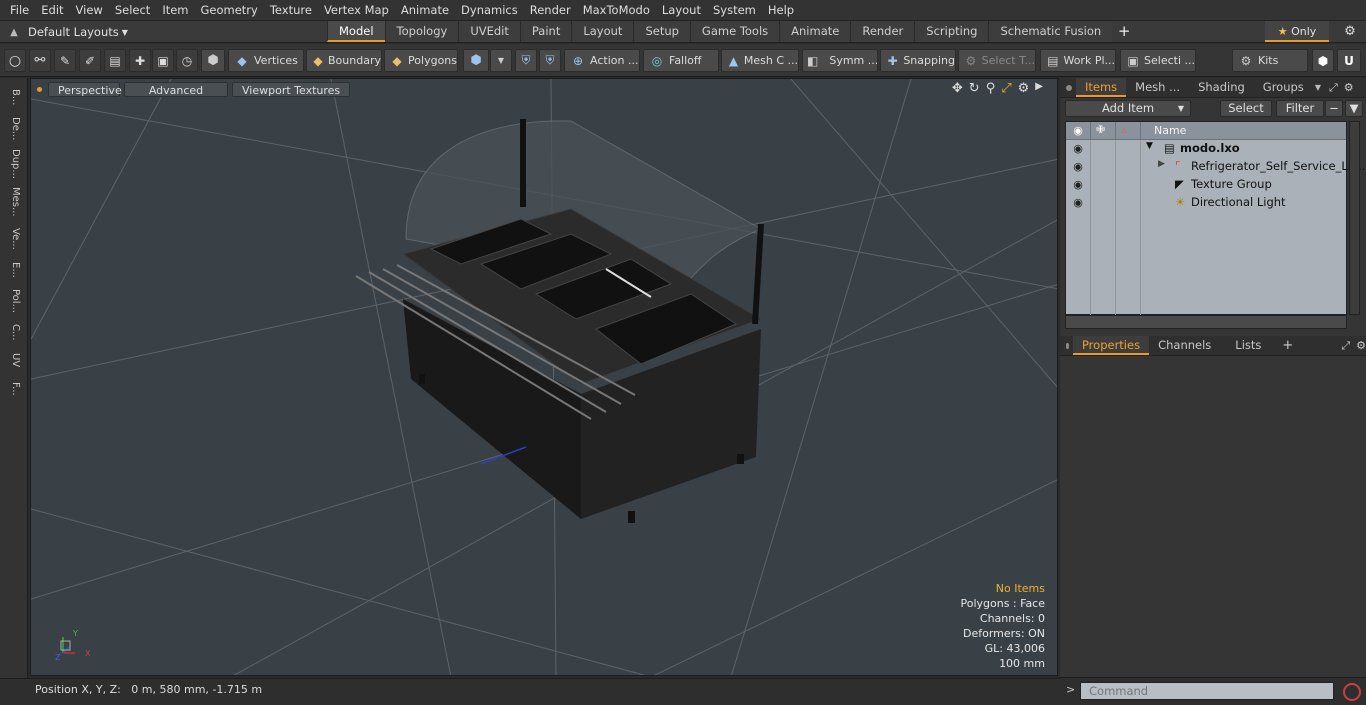 This screenshot has height=705, width=1366. What do you see at coordinates (229, 10) in the screenshot?
I see `menu-geometry: Geometry` at bounding box center [229, 10].